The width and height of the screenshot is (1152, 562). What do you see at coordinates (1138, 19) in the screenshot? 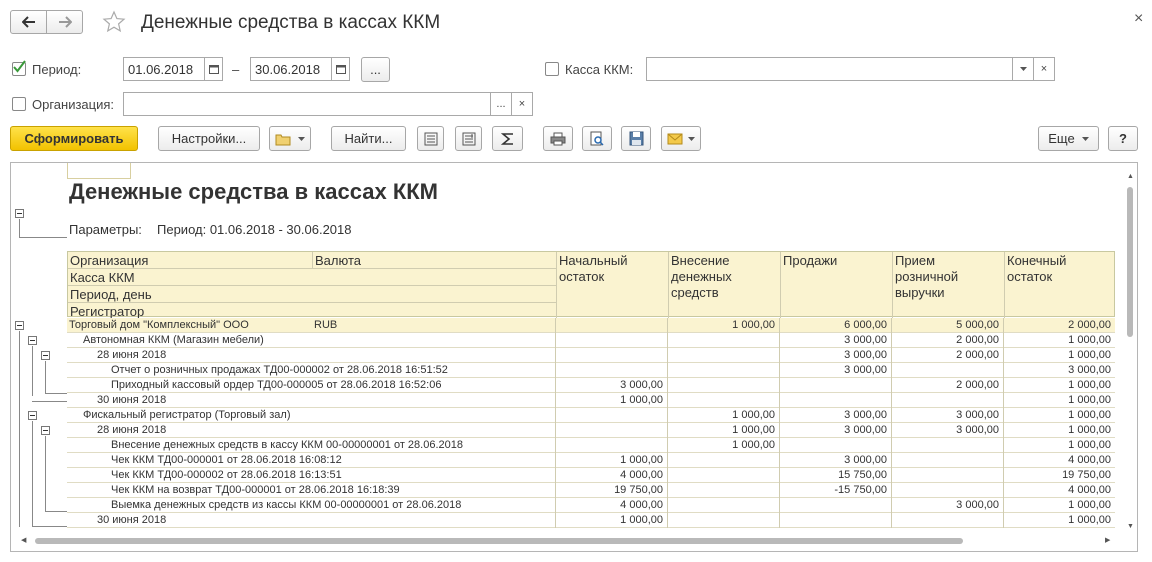
I see `close-icon: ×` at bounding box center [1138, 19].